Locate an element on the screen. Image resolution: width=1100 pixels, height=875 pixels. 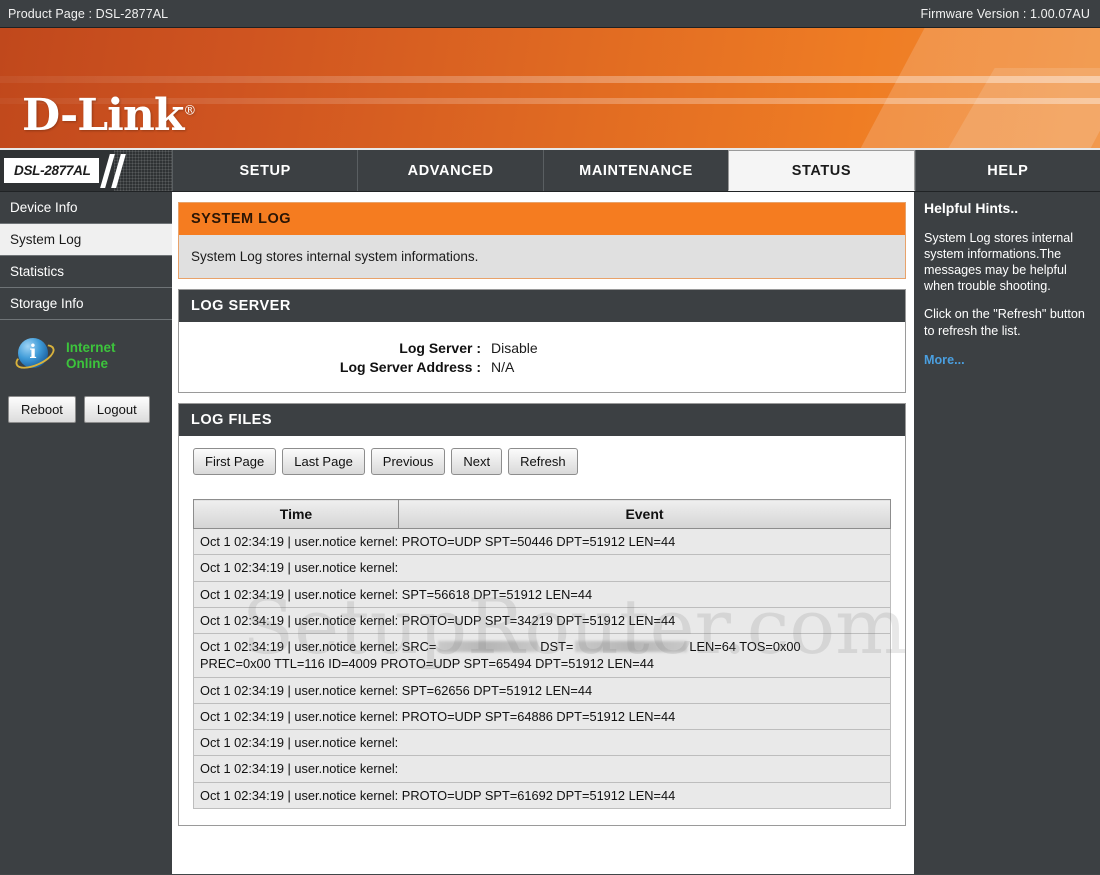
sidebar-item-system-log: System Log is located at coordinates (86, 240).